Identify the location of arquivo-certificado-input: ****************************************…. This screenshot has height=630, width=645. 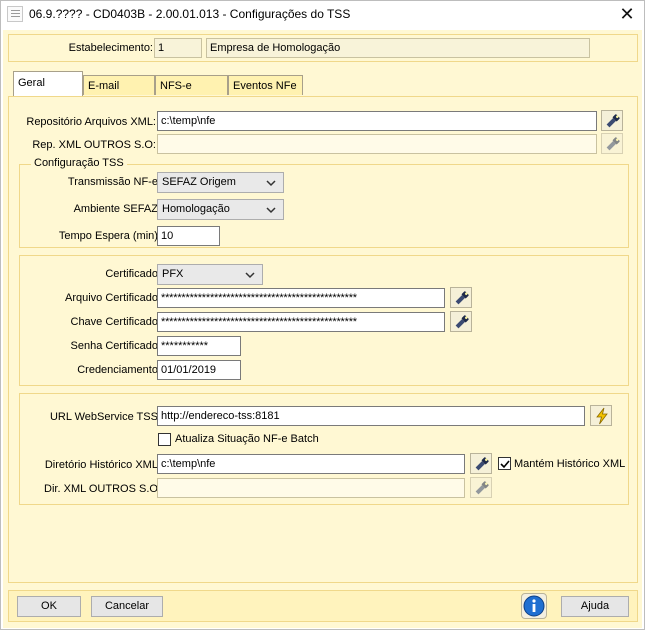
(301, 298).